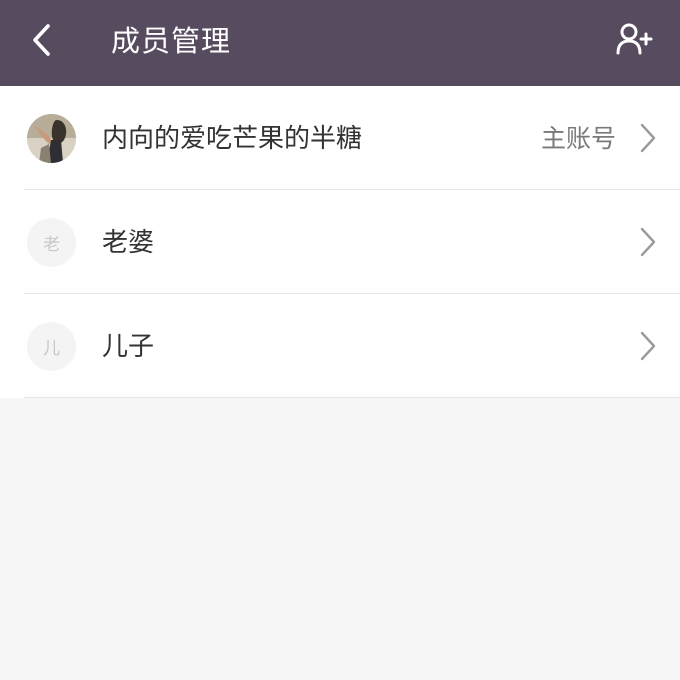 The image size is (680, 680). What do you see at coordinates (51, 242) in the screenshot?
I see `avatar: 老` at bounding box center [51, 242].